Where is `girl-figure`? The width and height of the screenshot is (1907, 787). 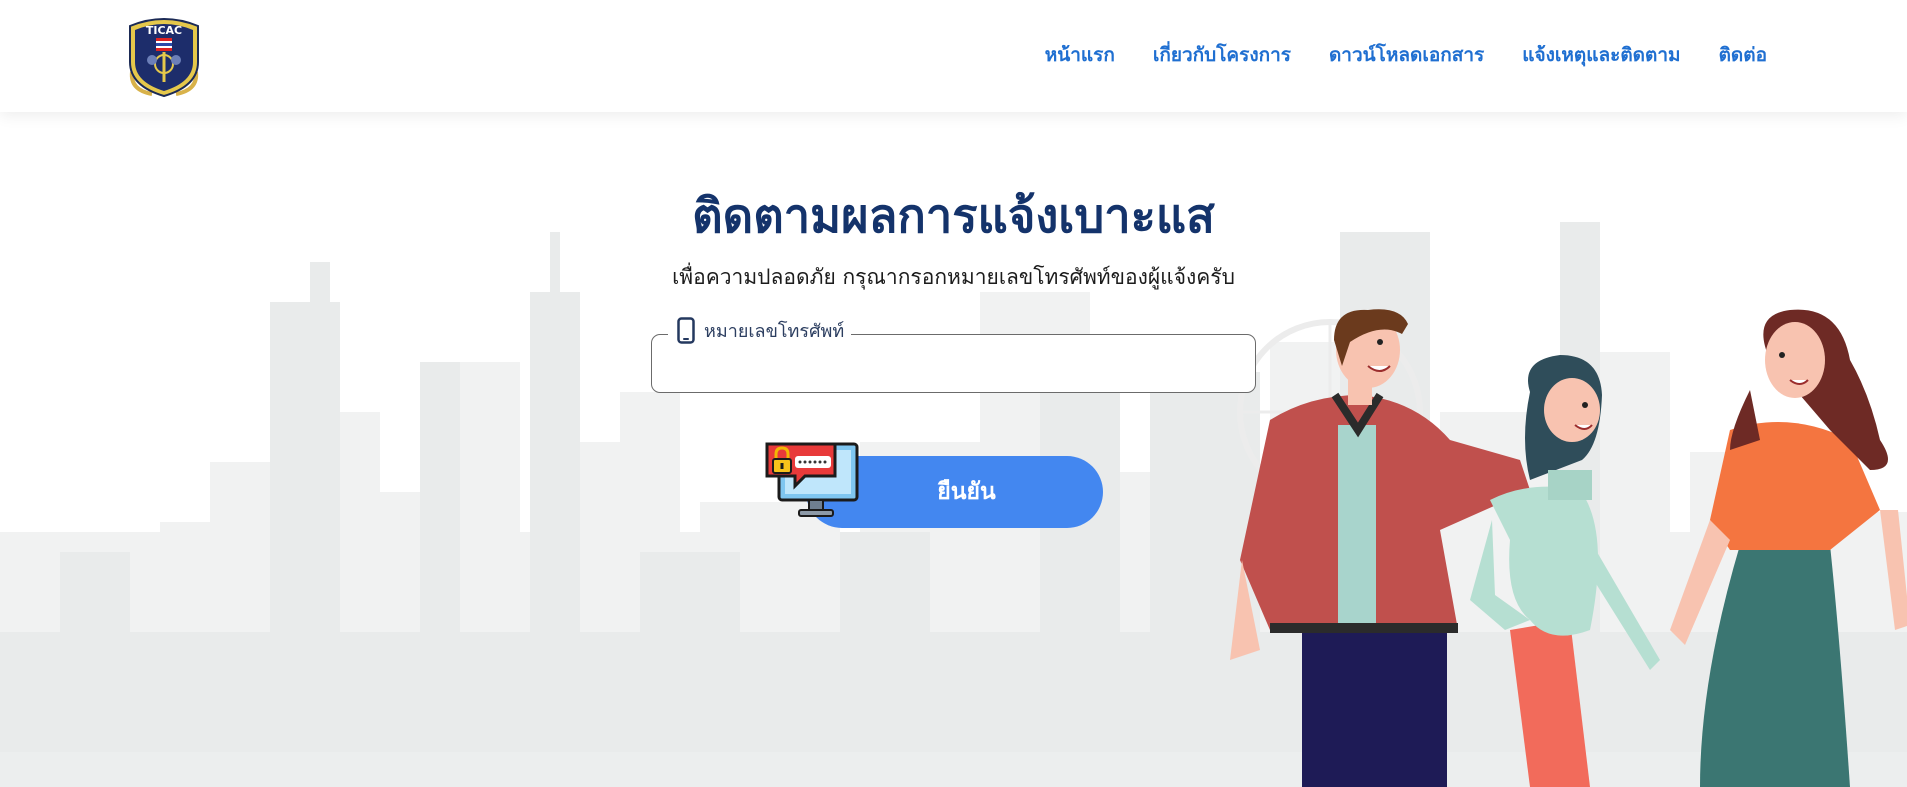 girl-figure is located at coordinates (1565, 571).